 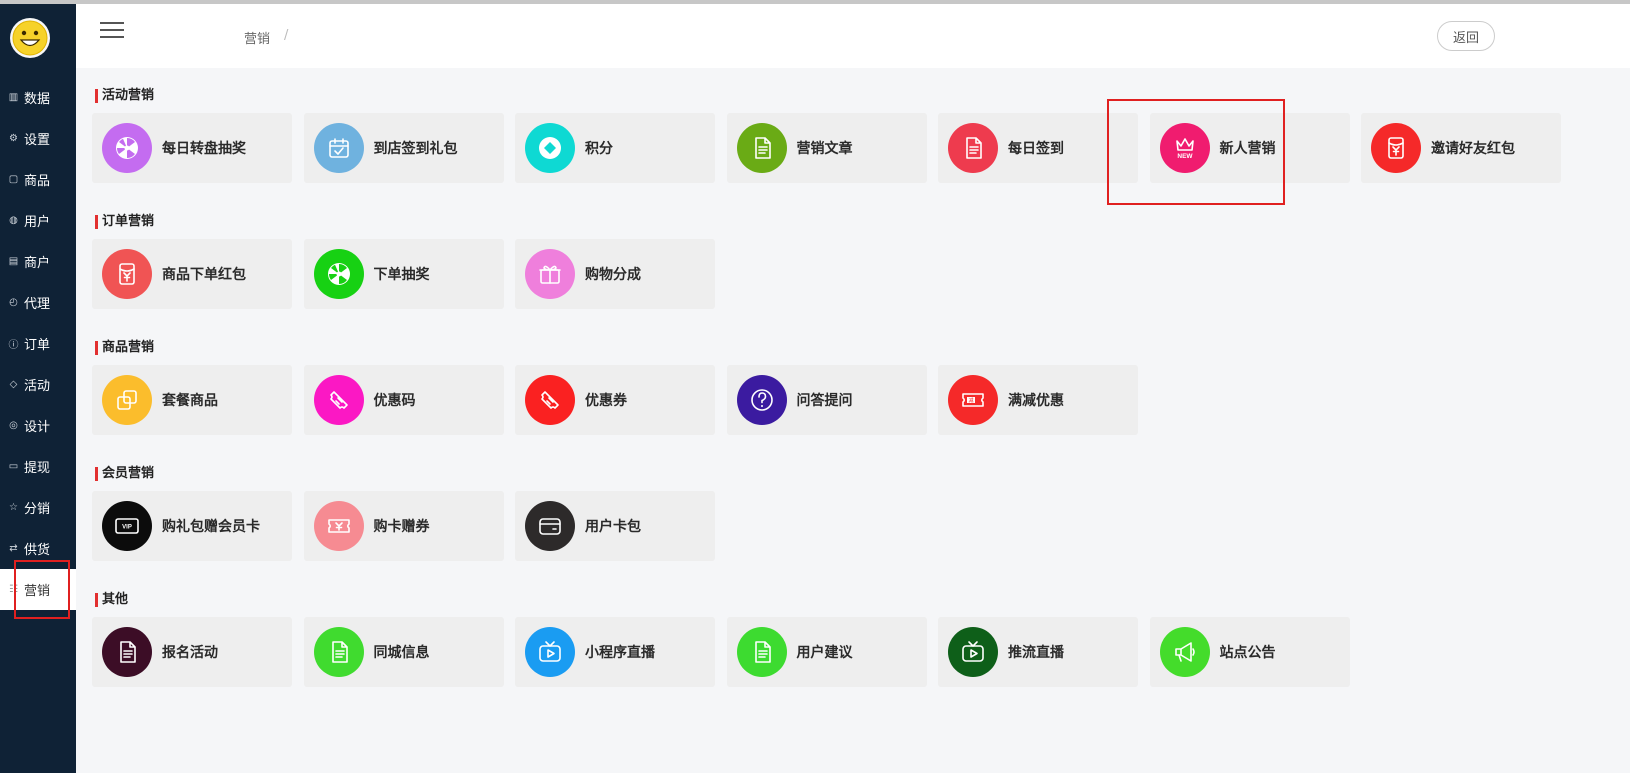 I want to click on sidebar-item-label: 设计, so click(x=37, y=427).